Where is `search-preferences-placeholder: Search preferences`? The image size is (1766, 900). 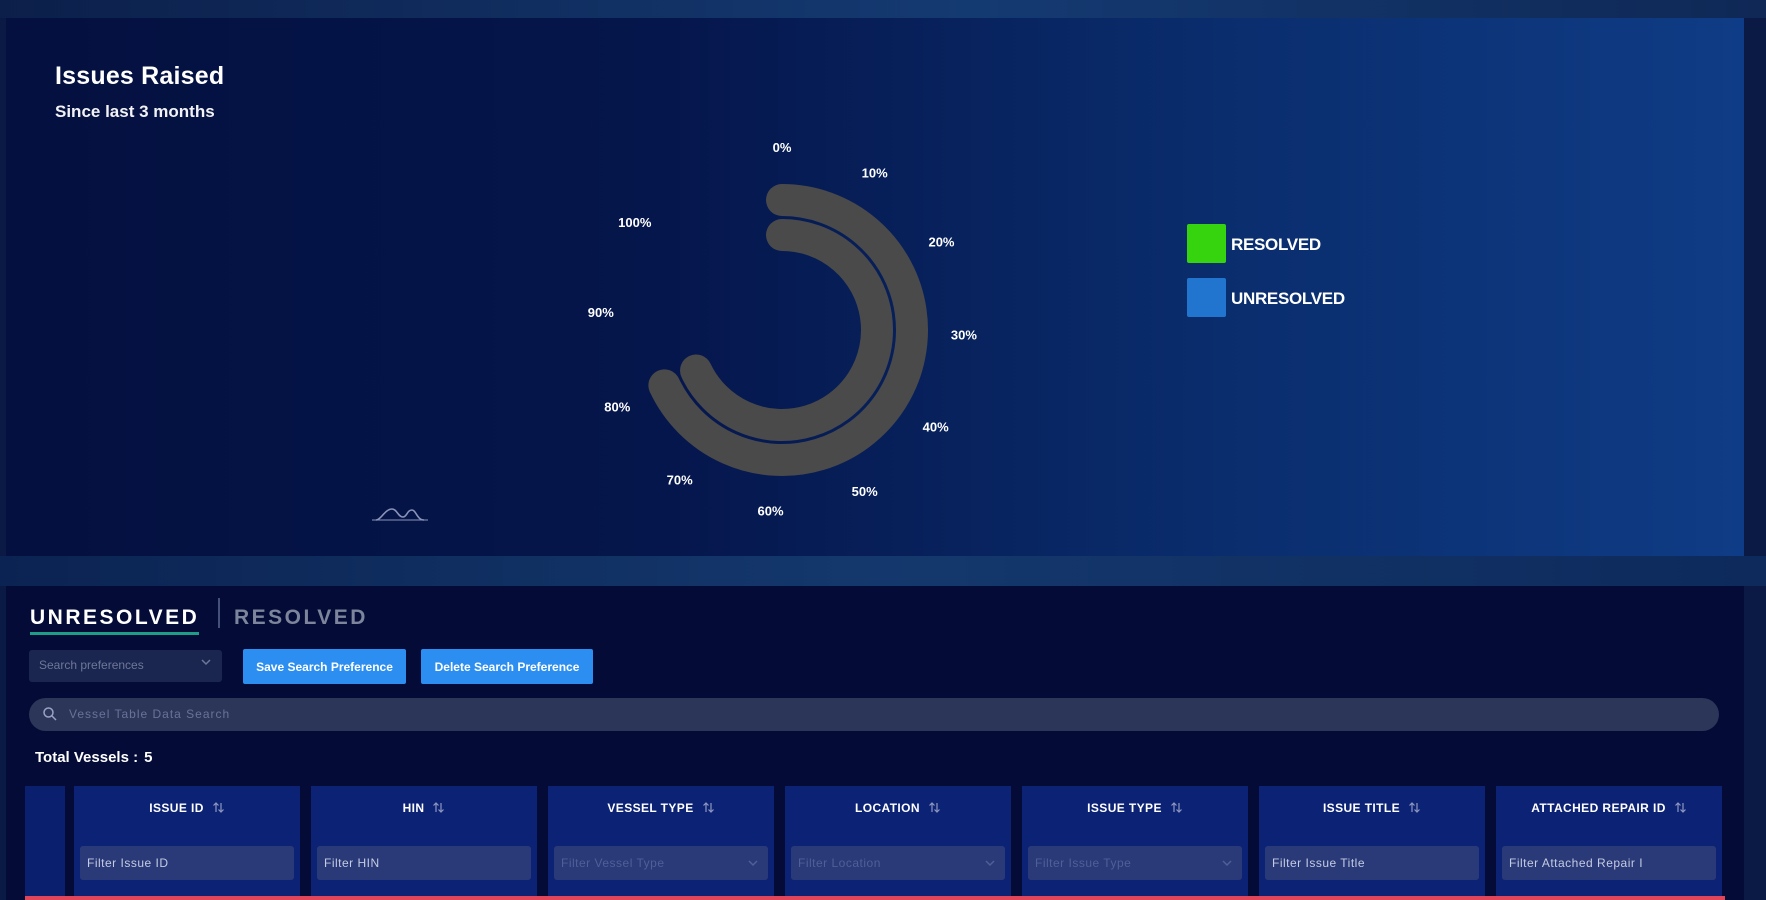
search-preferences-placeholder: Search preferences is located at coordinates (91, 665).